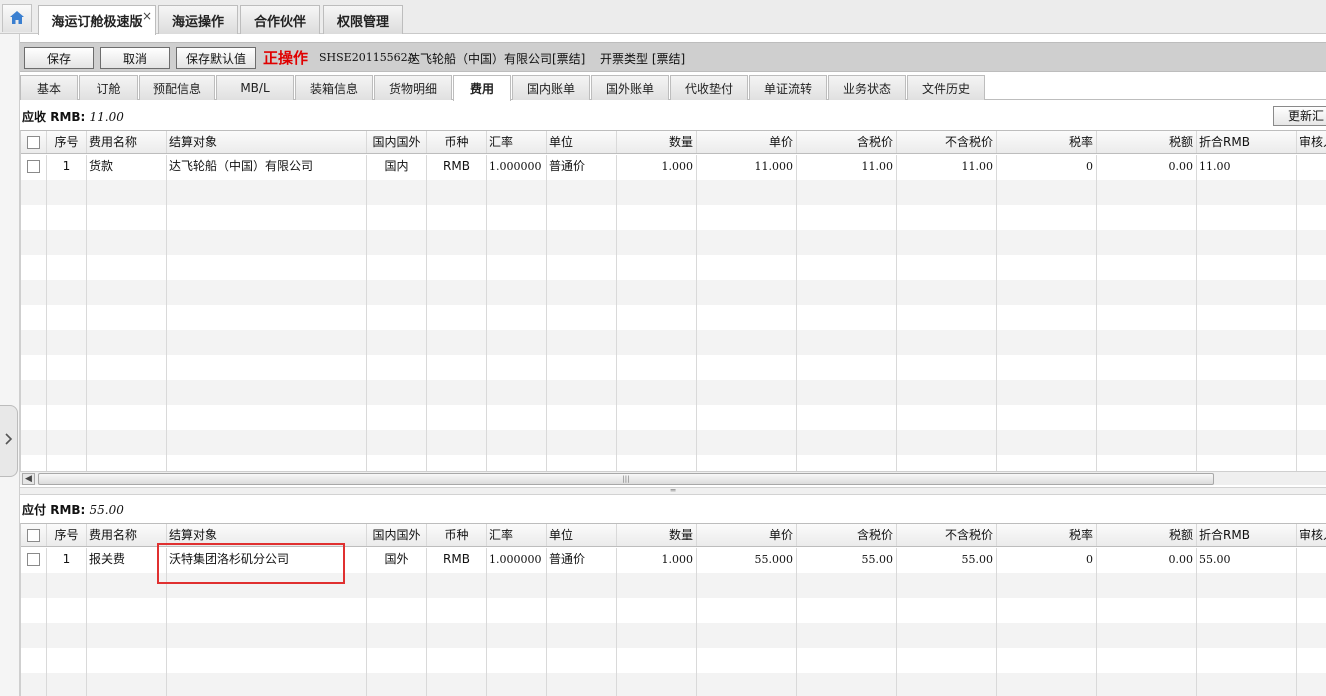 The width and height of the screenshot is (1326, 696). Describe the element at coordinates (657, 660) in the screenshot. I see `cell-quantity` at that location.